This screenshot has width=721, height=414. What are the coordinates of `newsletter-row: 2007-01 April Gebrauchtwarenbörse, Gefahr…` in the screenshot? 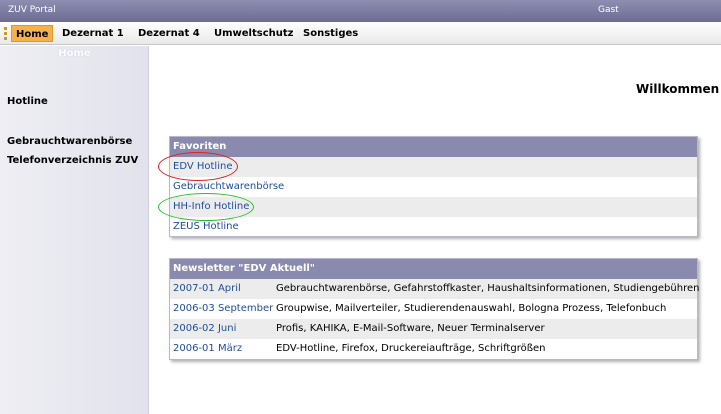 It's located at (435, 289).